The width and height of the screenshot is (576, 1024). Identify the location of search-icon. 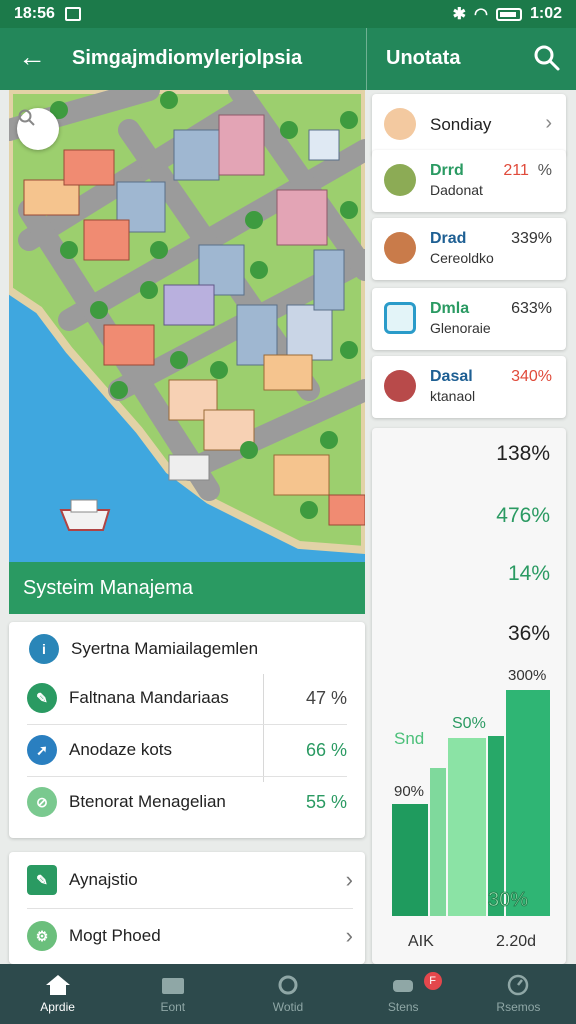
(547, 58).